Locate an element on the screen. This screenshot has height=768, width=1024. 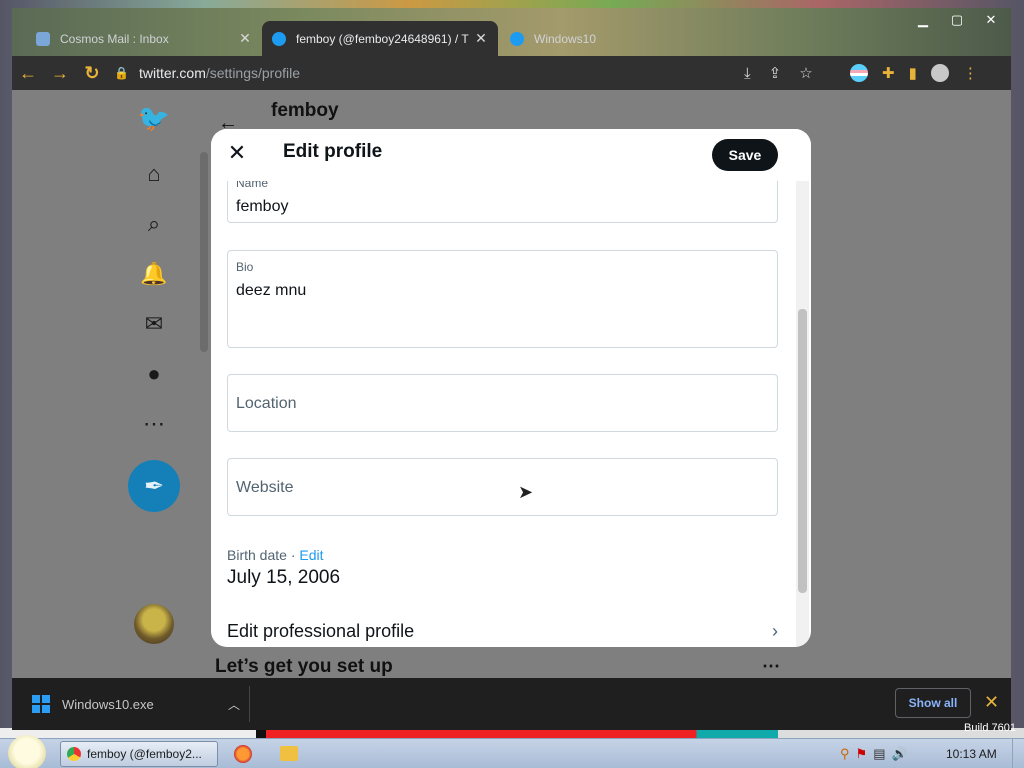
twitter-sidebar: 🐦 ⌂ ⌕ 🔔 ✉ ● ⋯ is located at coordinates (152, 384).